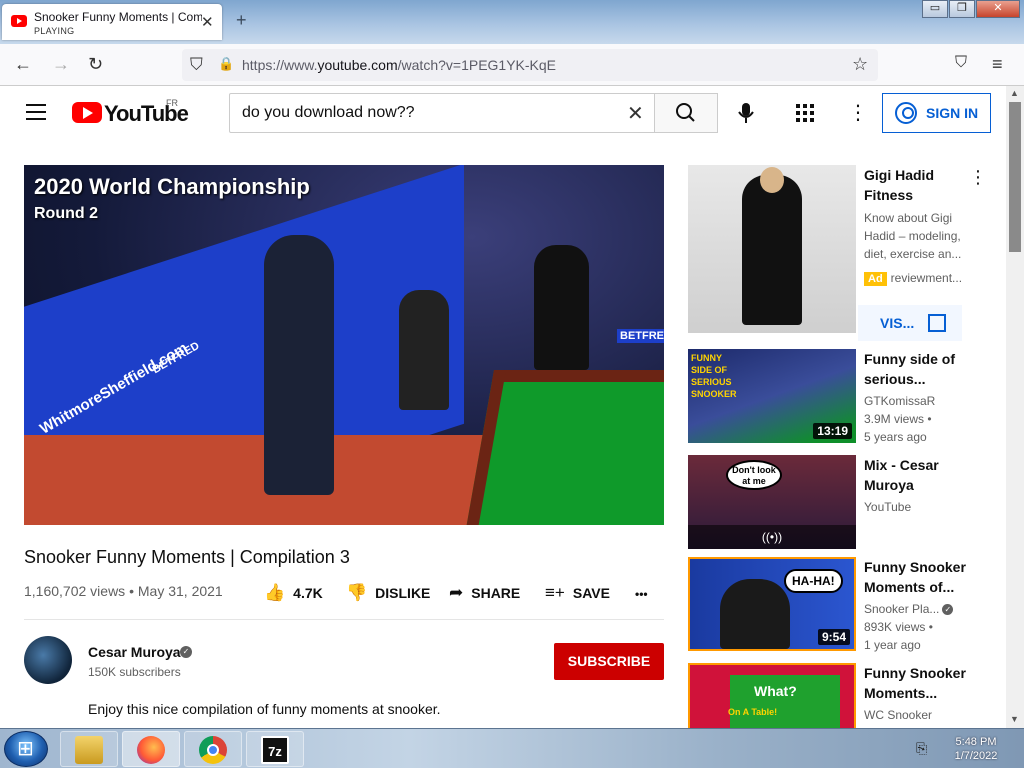  What do you see at coordinates (754, 475) in the screenshot?
I see `thumbnail-speech-bubble: Don't look at me` at bounding box center [754, 475].